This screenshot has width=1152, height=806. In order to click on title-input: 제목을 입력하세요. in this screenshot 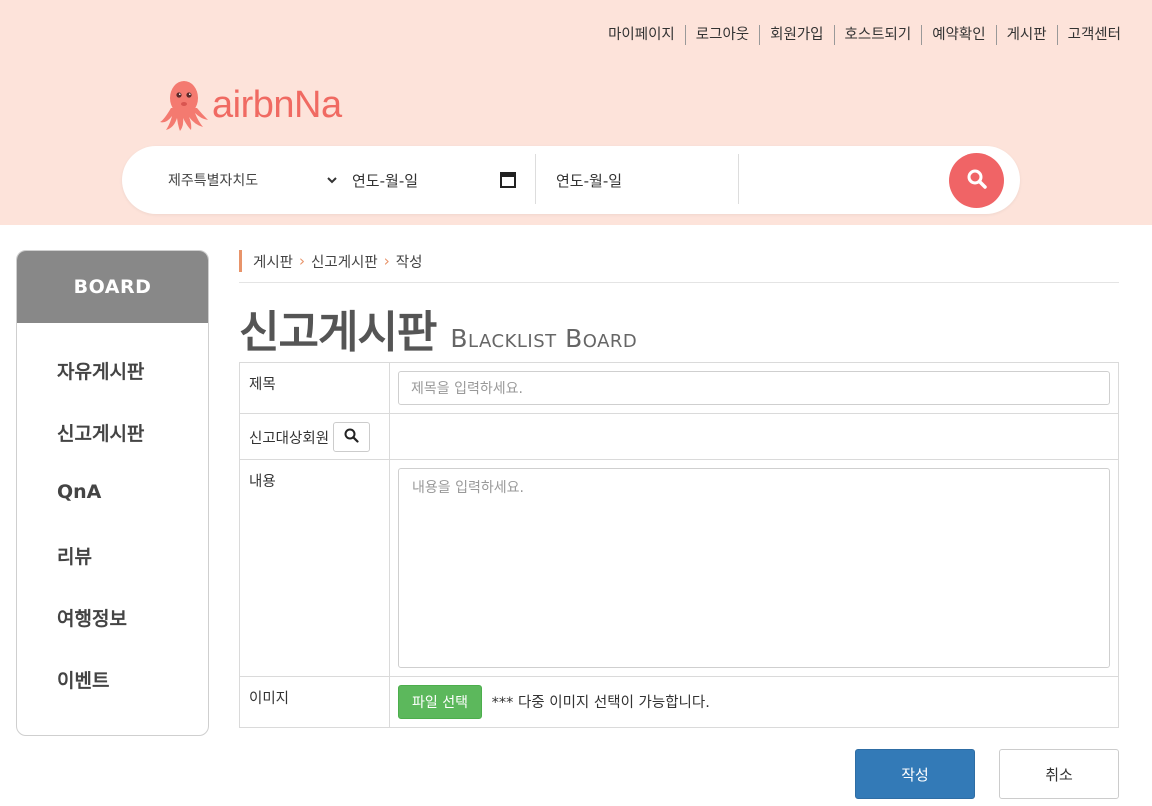, I will do `click(754, 388)`.